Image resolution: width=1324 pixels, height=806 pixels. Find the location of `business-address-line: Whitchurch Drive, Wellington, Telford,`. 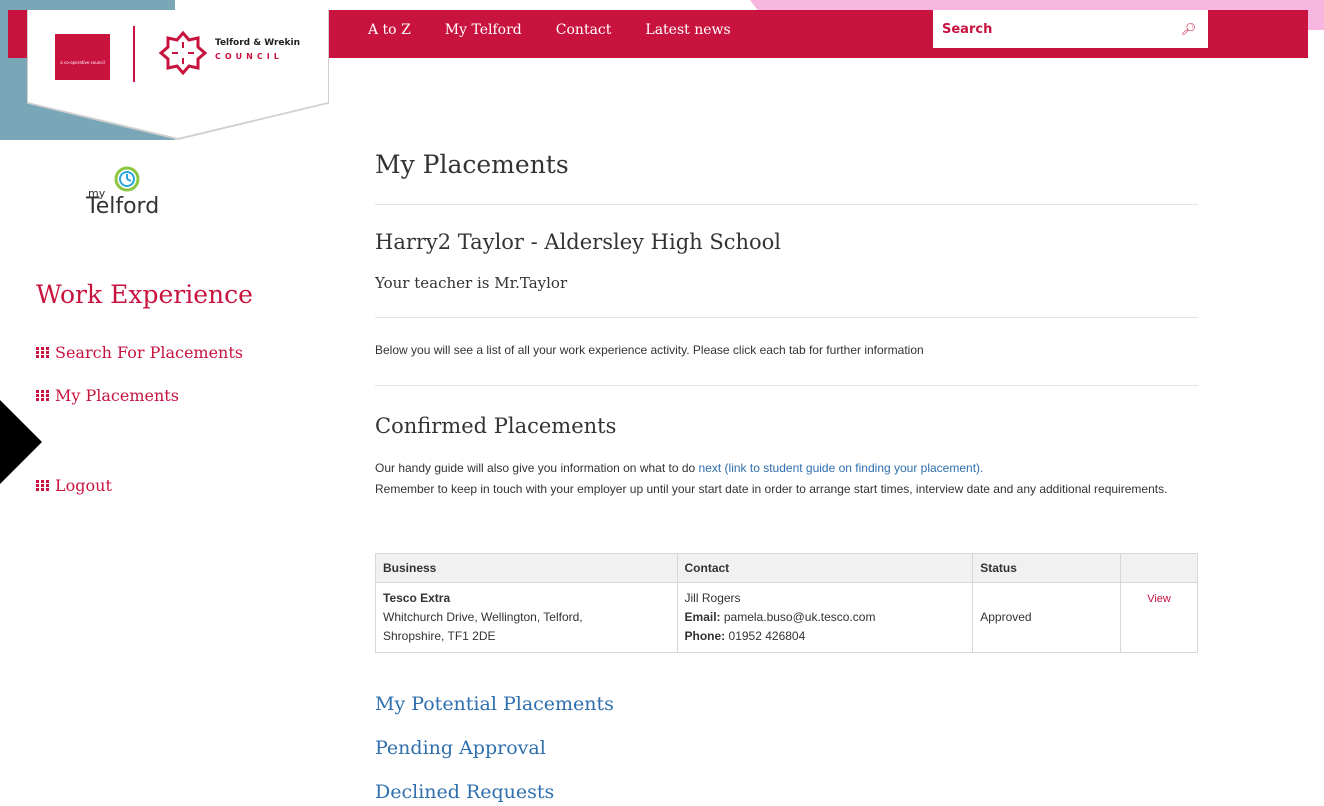

business-address-line: Whitchurch Drive, Wellington, Telford, is located at coordinates (483, 617).